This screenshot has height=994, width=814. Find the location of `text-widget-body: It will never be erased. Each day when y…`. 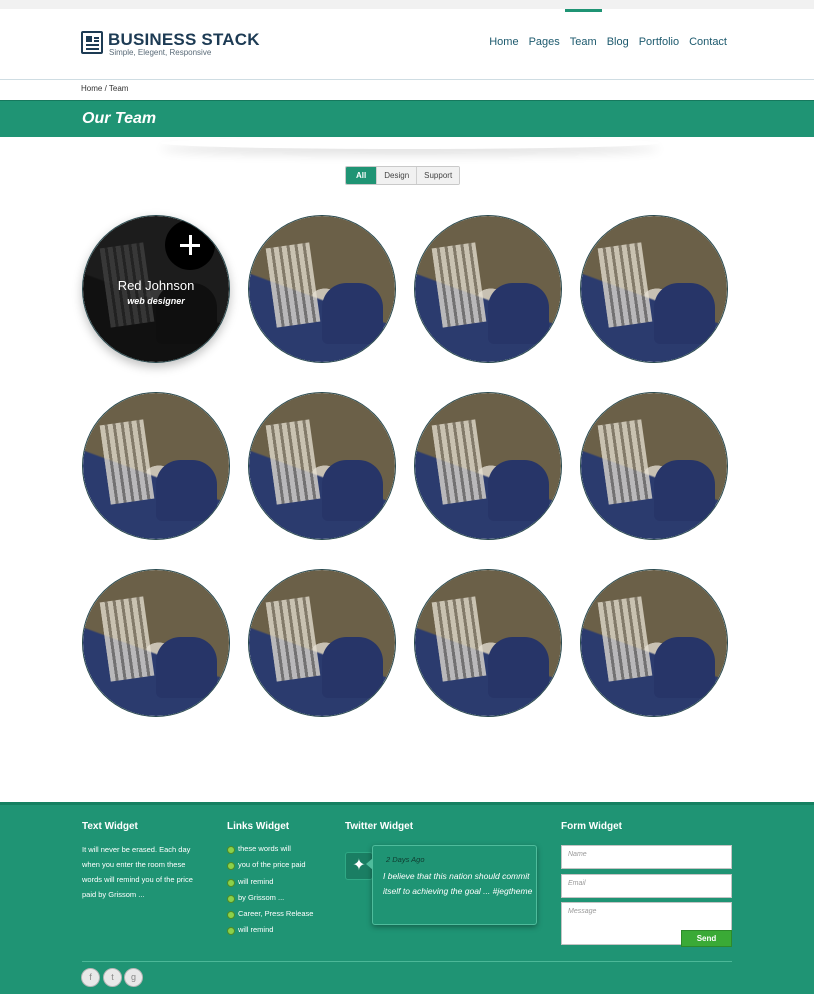

text-widget-body: It will never be erased. Each day when y… is located at coordinates (137, 872).